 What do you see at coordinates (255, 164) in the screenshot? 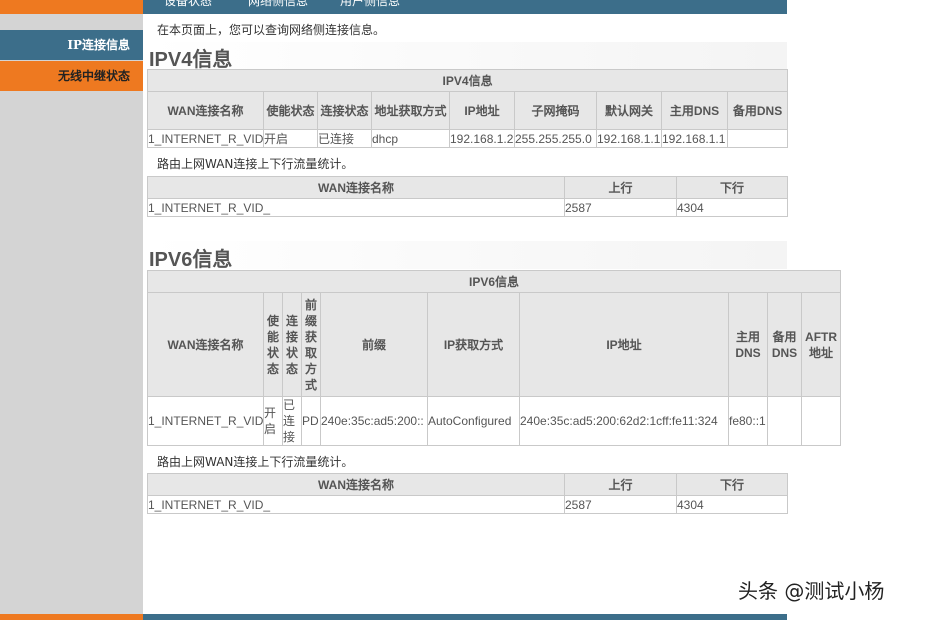
I see `ipv4-traffic-note: 路由上网WAN连接上下行流量统计。` at bounding box center [255, 164].